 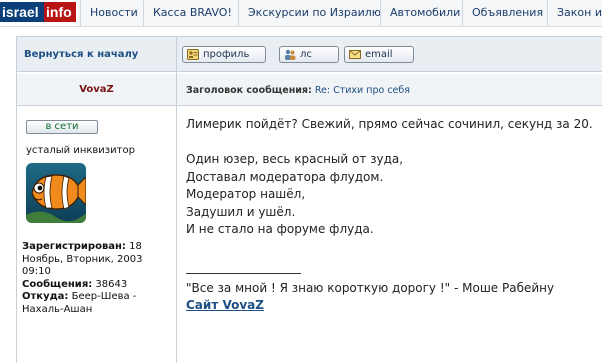 I want to click on nav-item-news: Новости, so click(x=113, y=13).